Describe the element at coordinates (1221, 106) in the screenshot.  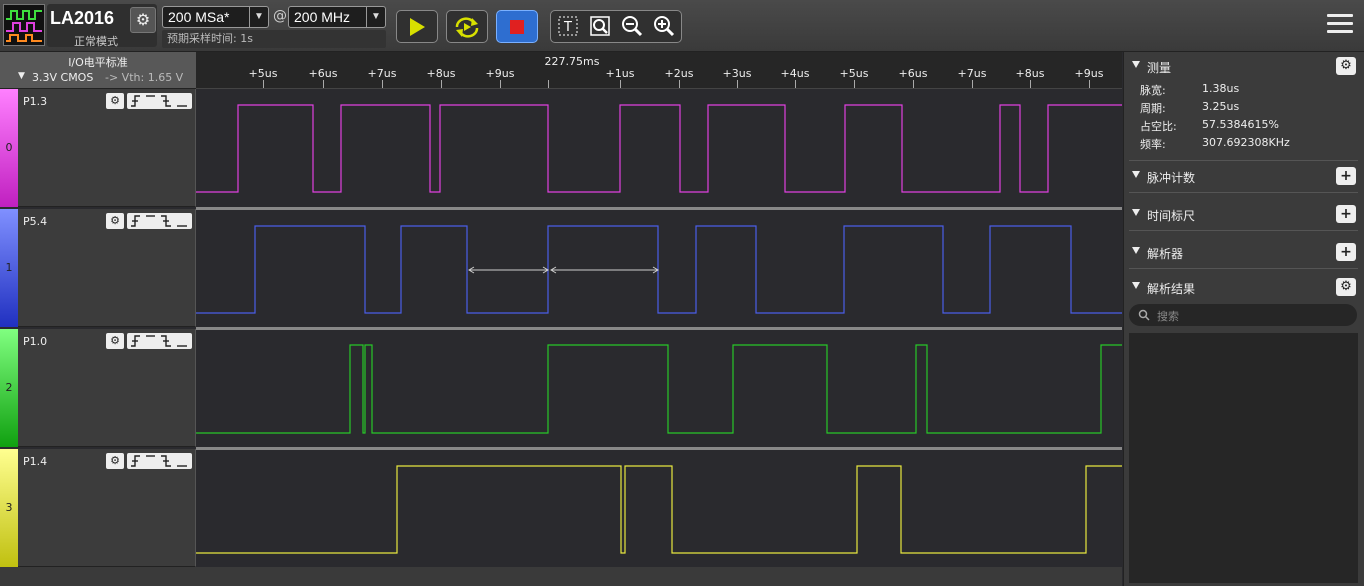
I see `measure-value: 3.25us` at that location.